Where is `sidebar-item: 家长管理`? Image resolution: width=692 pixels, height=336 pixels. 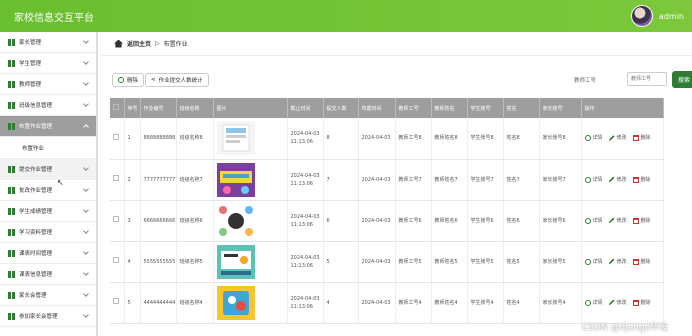
sidebar-item: 家长管理 is located at coordinates (48, 42).